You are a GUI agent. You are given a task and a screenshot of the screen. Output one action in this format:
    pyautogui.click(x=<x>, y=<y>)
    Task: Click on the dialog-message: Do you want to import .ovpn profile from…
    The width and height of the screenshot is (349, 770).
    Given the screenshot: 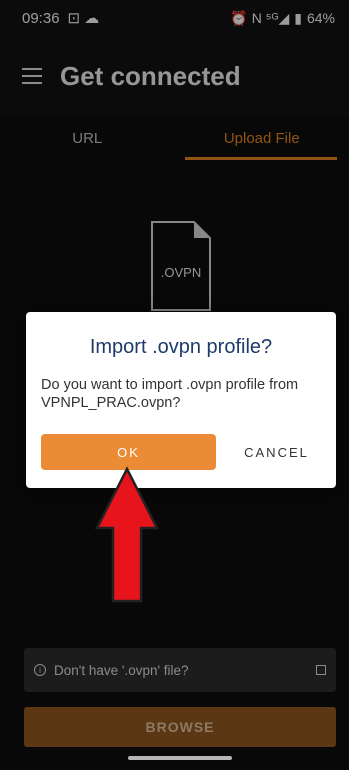 What is the action you would take?
    pyautogui.click(x=170, y=394)
    